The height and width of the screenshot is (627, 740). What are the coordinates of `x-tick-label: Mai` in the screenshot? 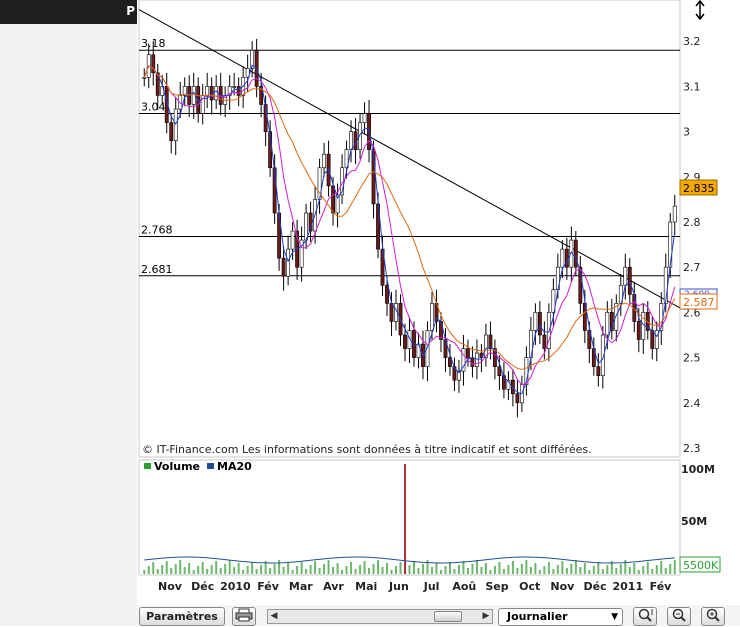 It's located at (366, 586).